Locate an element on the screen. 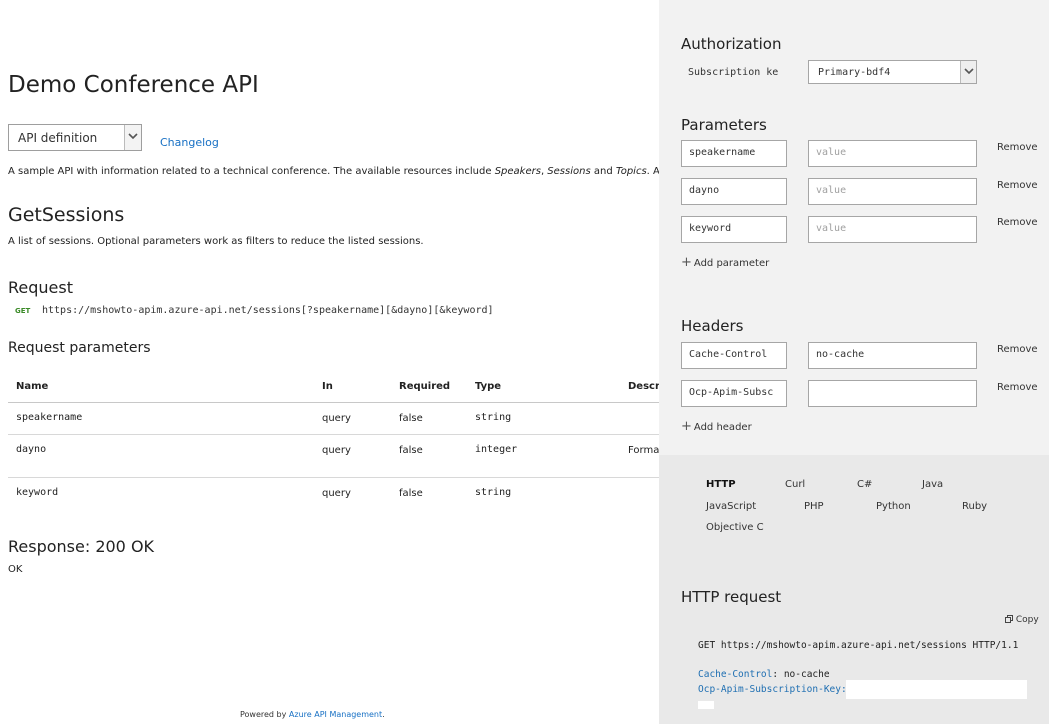 This screenshot has width=1049, height=724. language-tab-ruby: Ruby is located at coordinates (974, 506).